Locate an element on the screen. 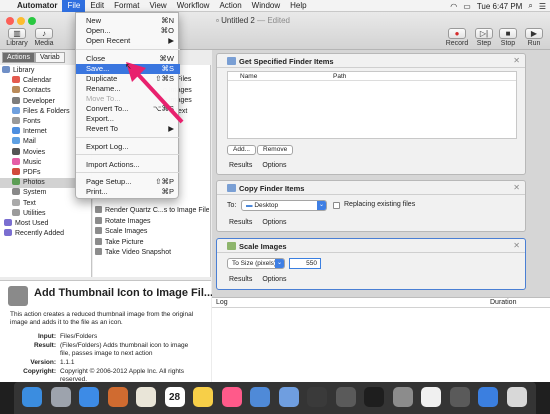 The image size is (550, 414). most-used-icon is located at coordinates (8, 222).